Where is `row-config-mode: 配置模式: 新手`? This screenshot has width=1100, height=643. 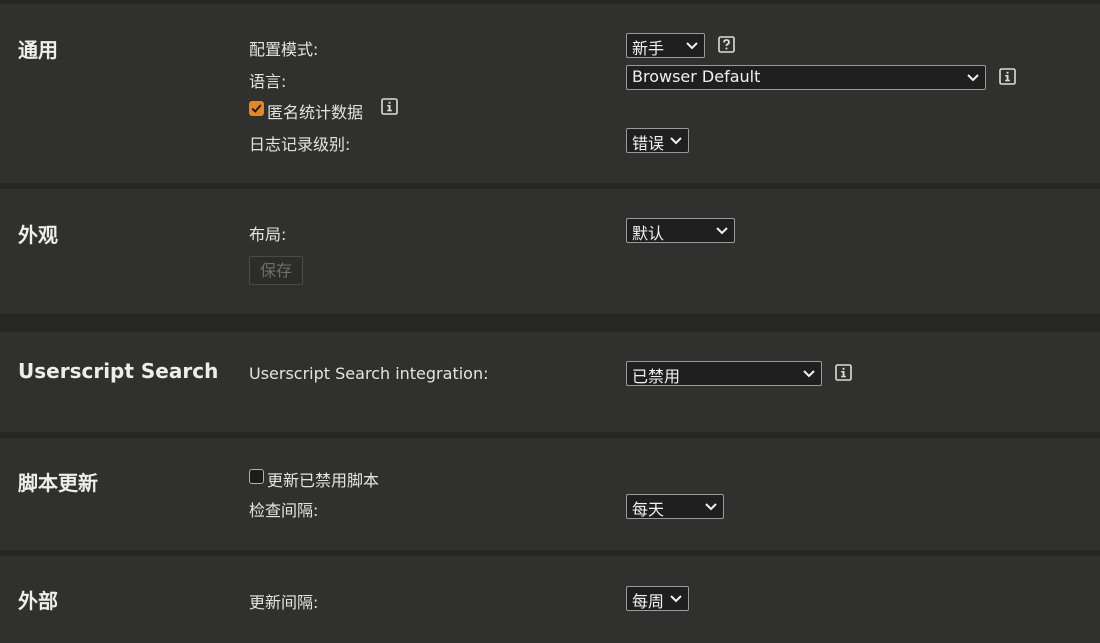
row-config-mode: 配置模式: 新手 is located at coordinates (550, 46).